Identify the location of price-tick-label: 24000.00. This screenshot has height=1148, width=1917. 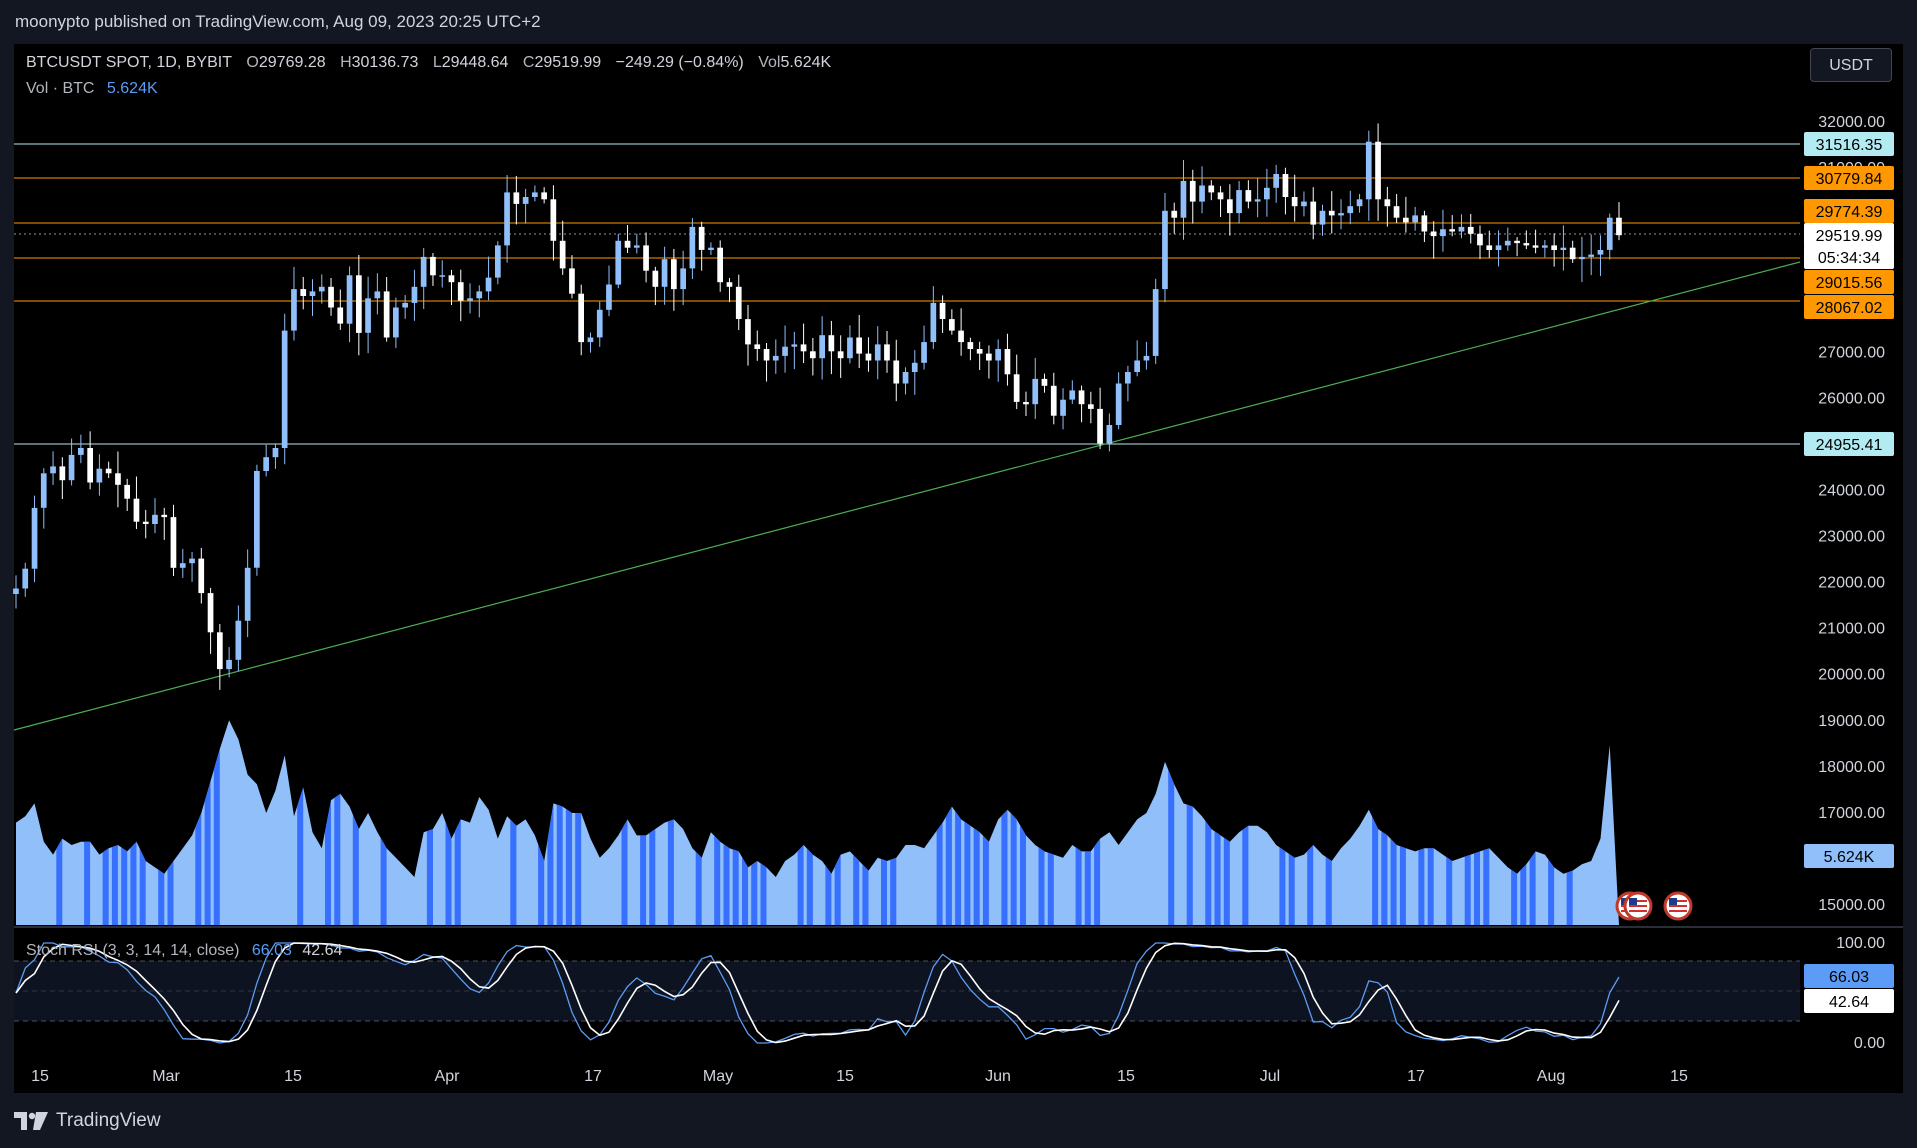
(1851, 490).